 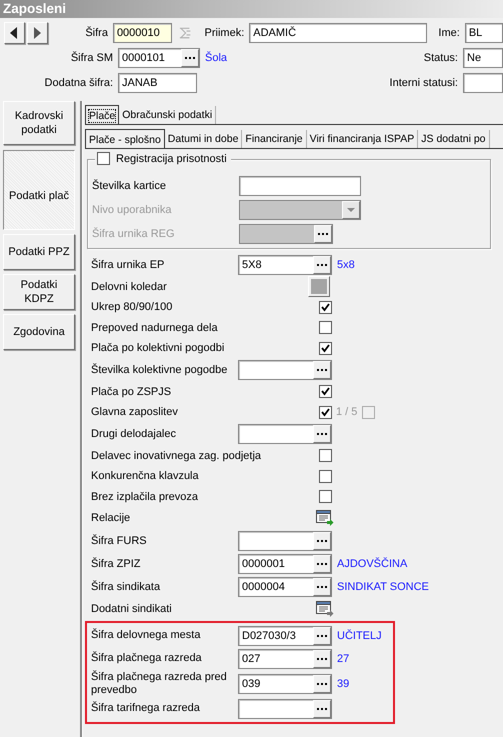 I want to click on input-field: BL, so click(x=483, y=32).